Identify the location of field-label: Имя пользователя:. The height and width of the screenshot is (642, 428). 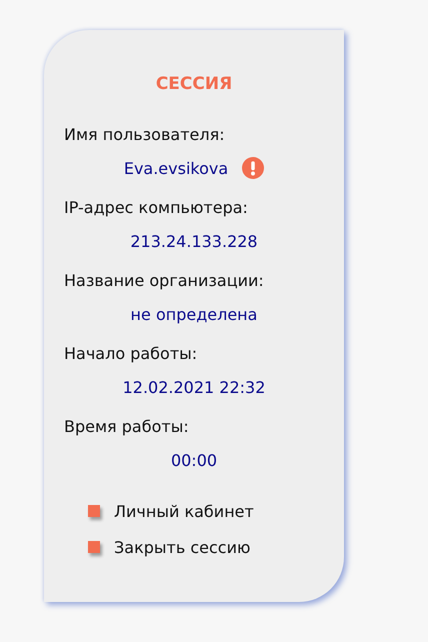
(145, 134).